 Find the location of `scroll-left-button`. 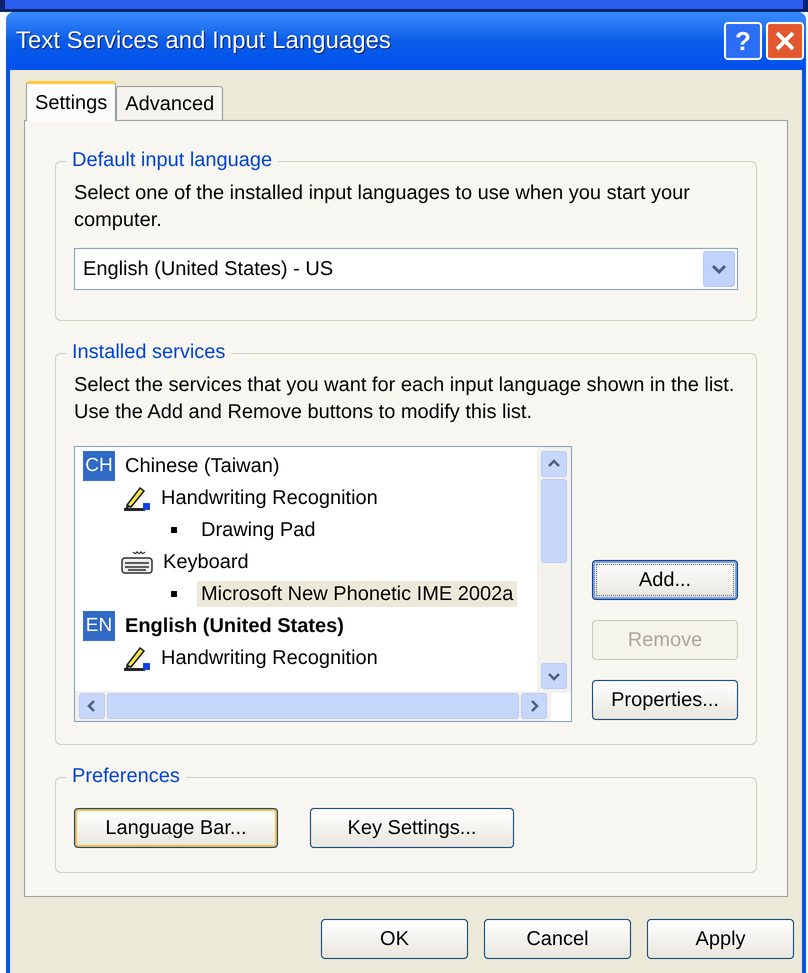

scroll-left-button is located at coordinates (92, 706).